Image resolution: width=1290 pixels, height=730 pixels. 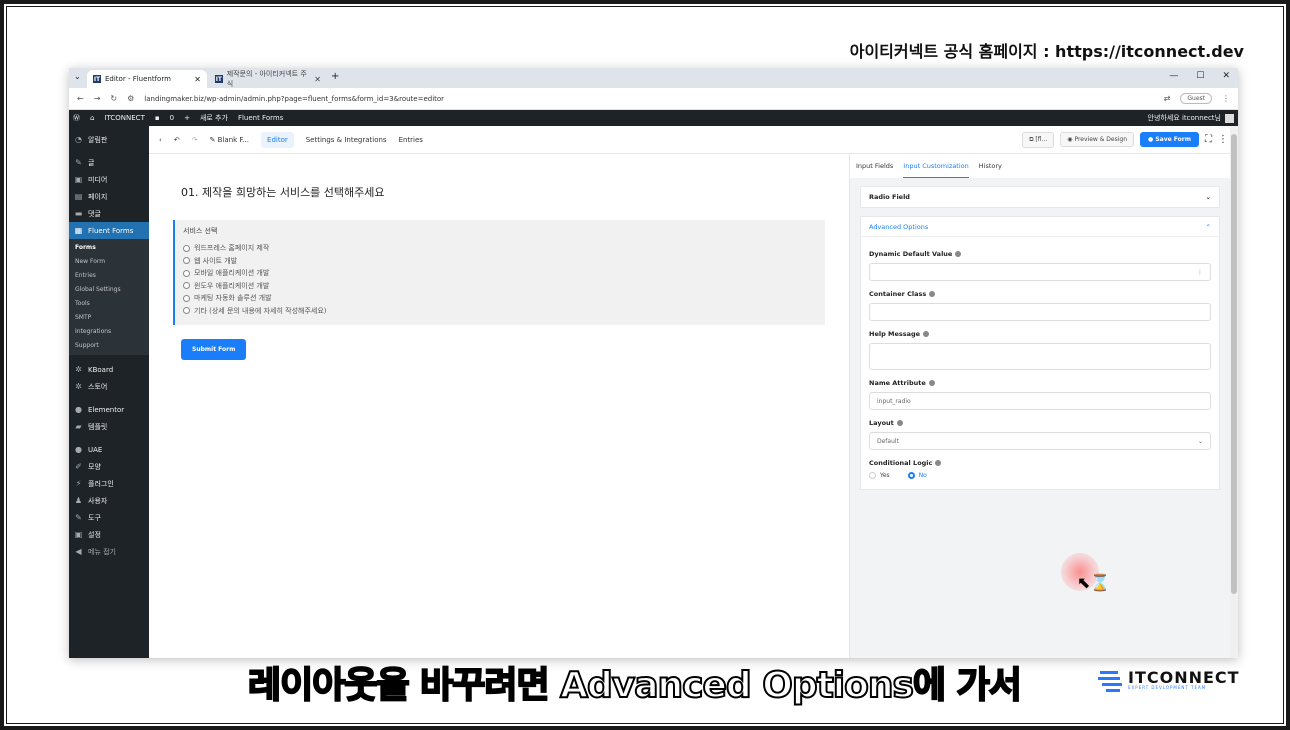 I want to click on sidebar-item-store: ✲ 스토어, so click(x=109, y=386).